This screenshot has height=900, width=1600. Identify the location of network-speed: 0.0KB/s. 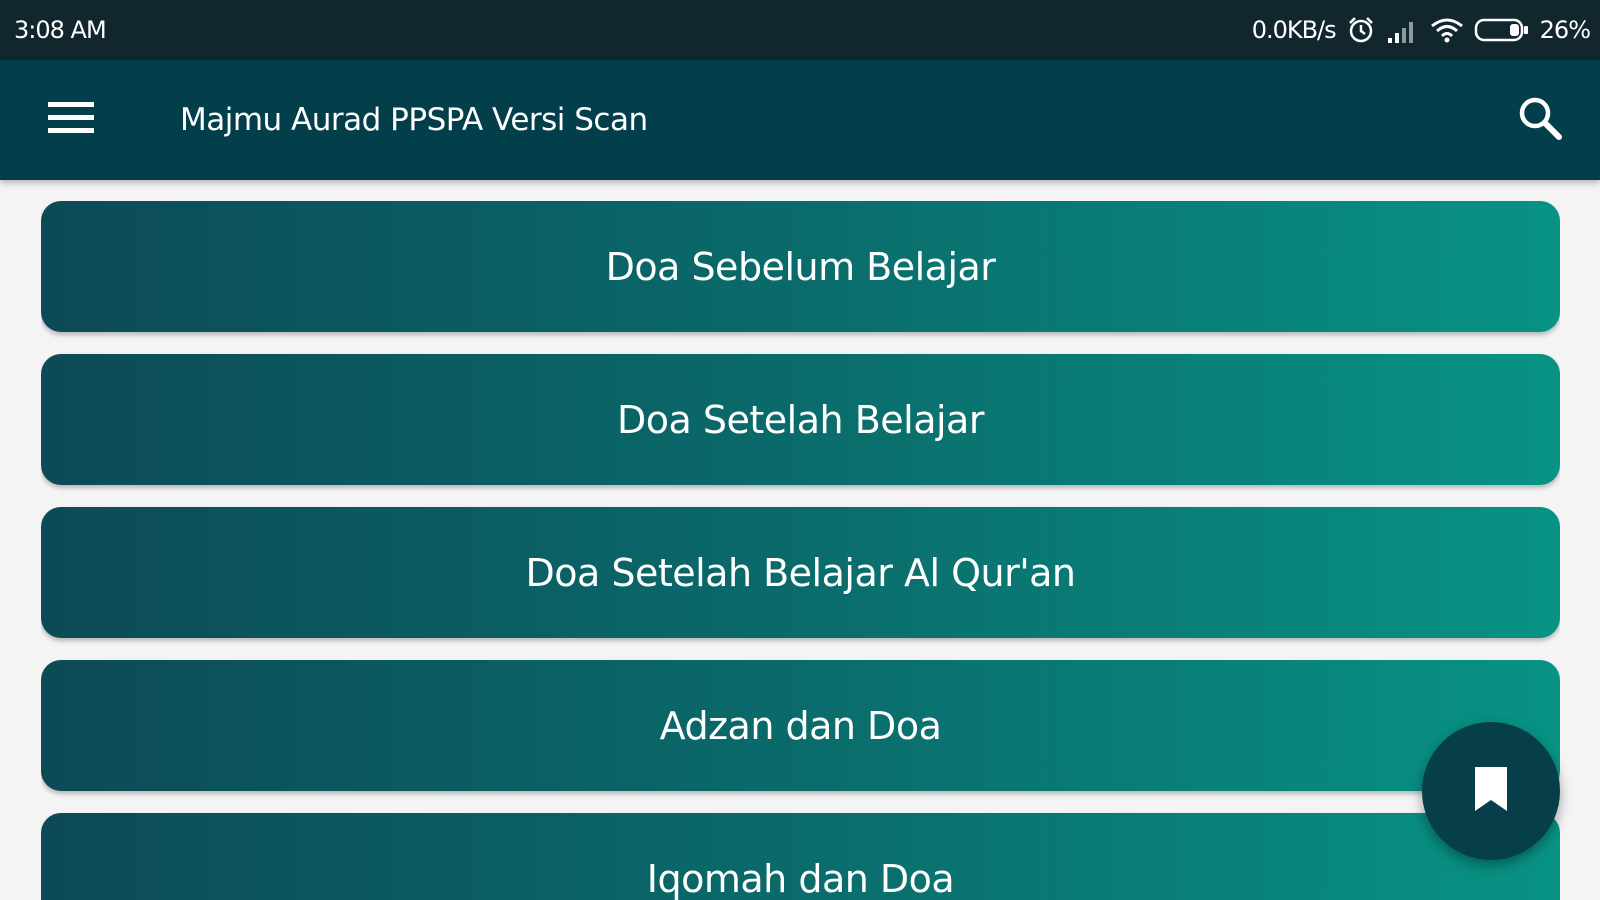
(1294, 30).